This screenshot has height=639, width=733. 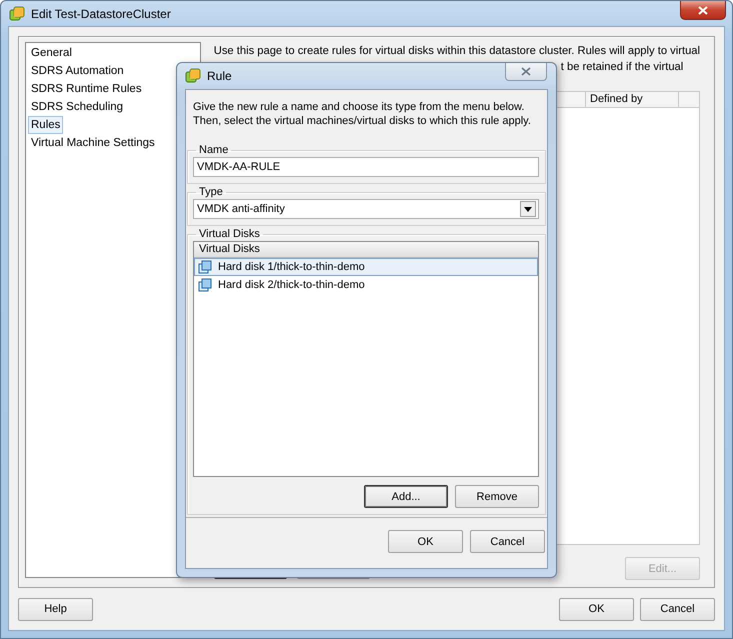 What do you see at coordinates (229, 234) in the screenshot?
I see `group-label: Virtual Disks` at bounding box center [229, 234].